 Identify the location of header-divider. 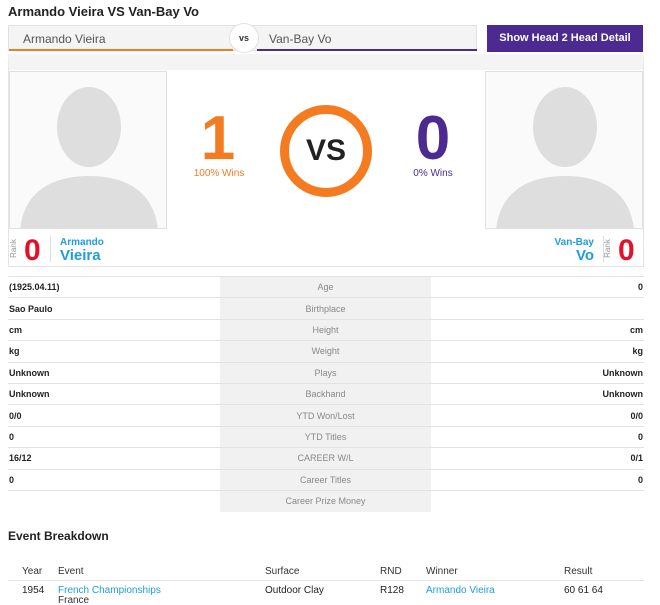
(326, 580).